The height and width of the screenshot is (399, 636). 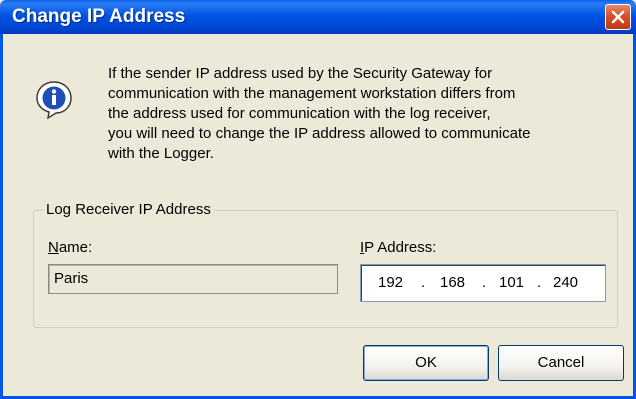 I want to click on ip-octet-2: 168, so click(x=452, y=282).